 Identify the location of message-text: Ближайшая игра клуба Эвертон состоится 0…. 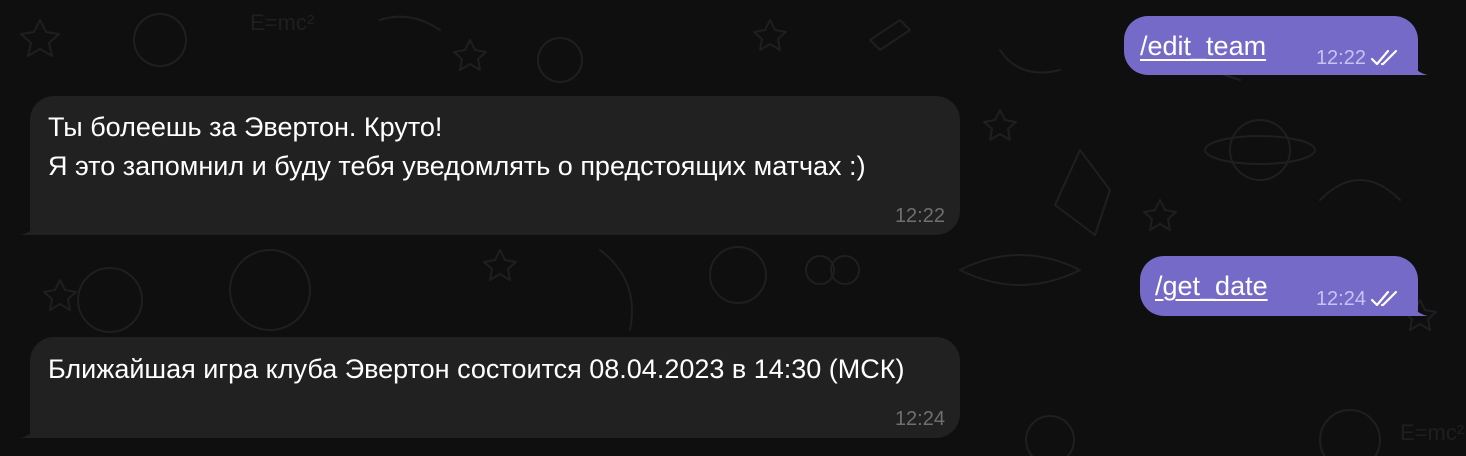
(476, 369).